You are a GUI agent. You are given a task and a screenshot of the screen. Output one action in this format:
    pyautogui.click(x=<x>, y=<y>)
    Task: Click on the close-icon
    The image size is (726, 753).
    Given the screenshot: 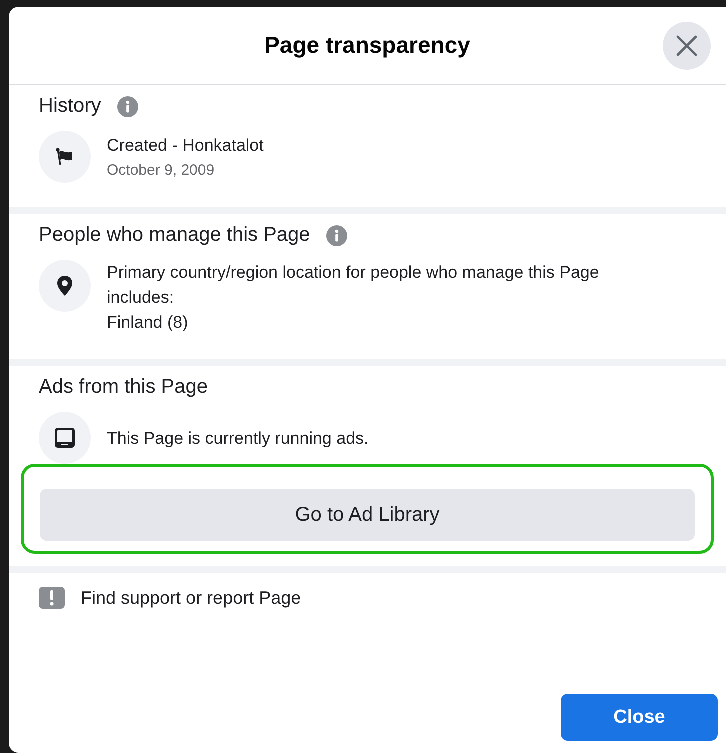 What is the action you would take?
    pyautogui.click(x=687, y=46)
    